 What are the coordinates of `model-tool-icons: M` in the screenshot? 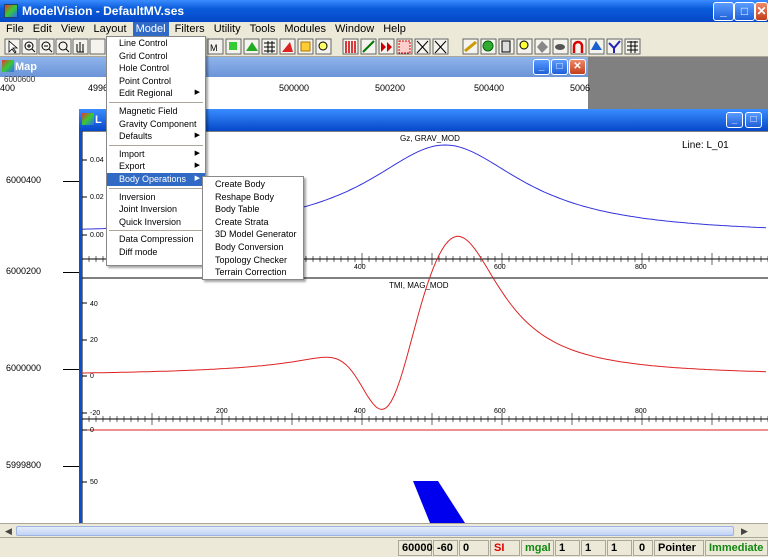 It's located at (269, 46).